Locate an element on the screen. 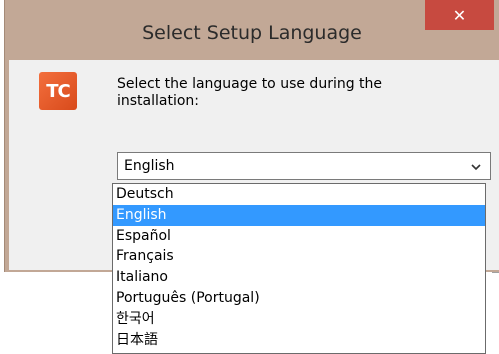 The width and height of the screenshot is (499, 354). language-option-japanese: 日本語 is located at coordinates (299, 340).